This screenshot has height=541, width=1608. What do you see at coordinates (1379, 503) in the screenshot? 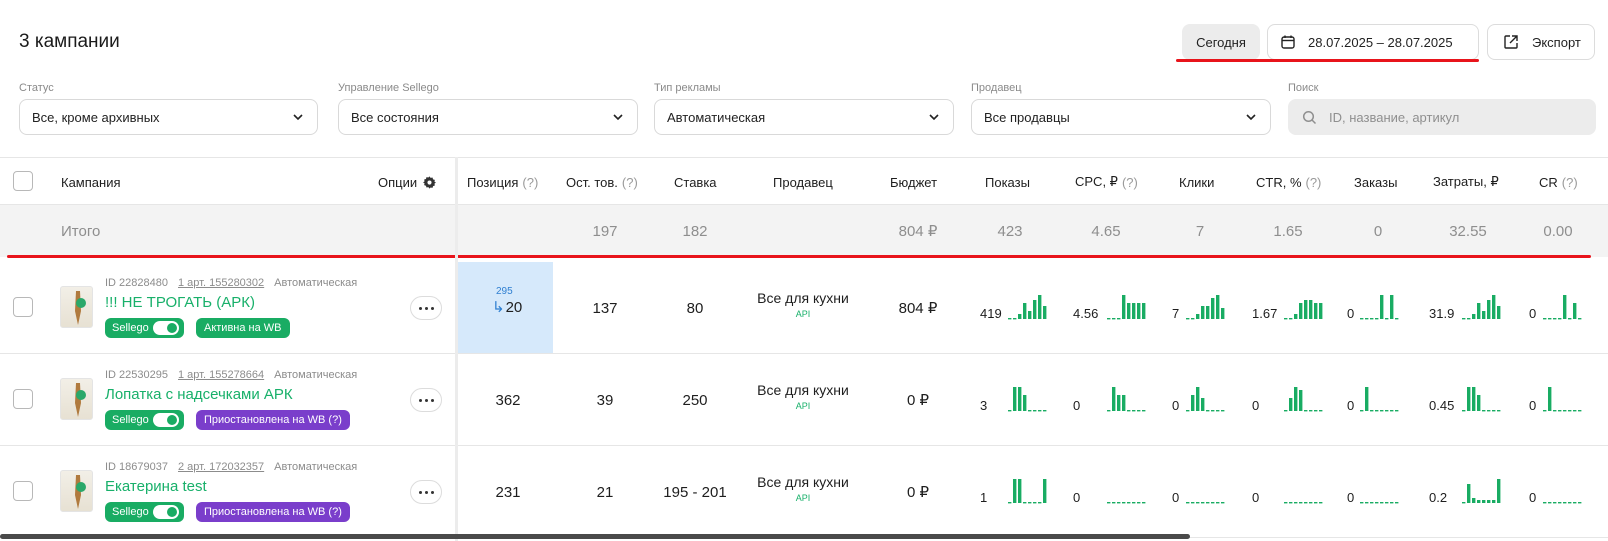
I see `sparkline-orders` at bounding box center [1379, 503].